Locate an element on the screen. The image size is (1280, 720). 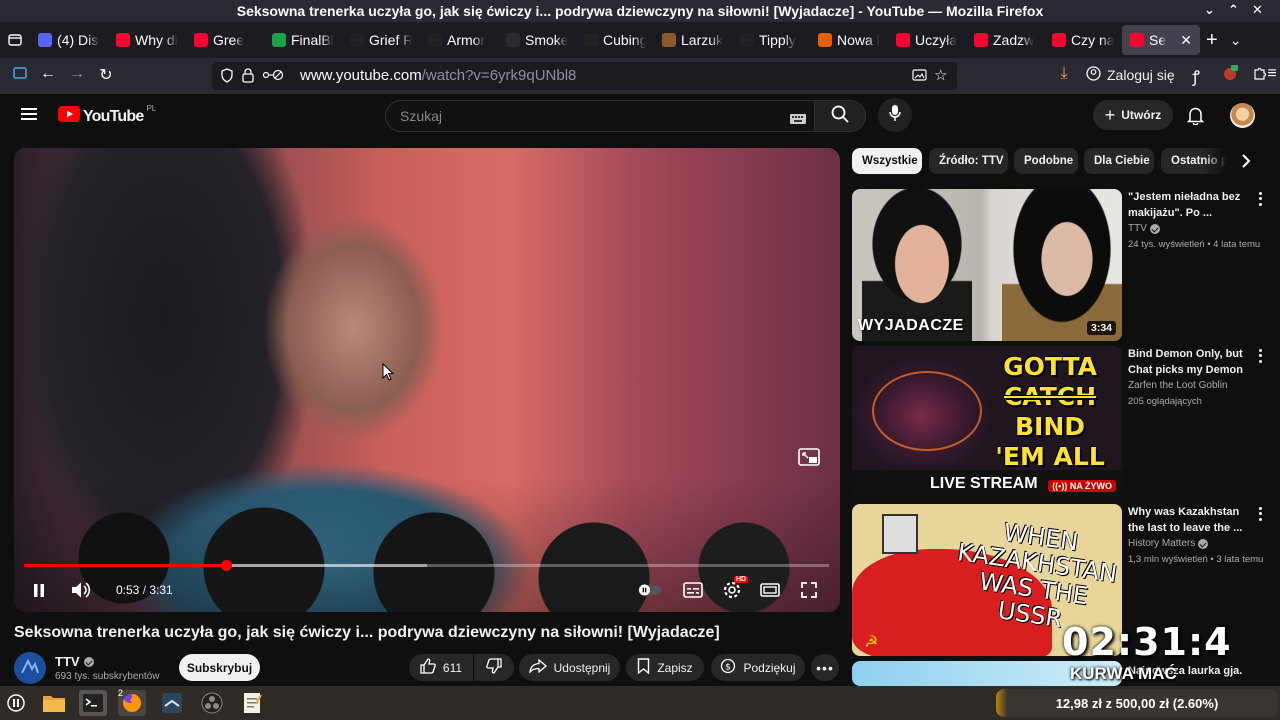
volume-icon is located at coordinates (81, 590).